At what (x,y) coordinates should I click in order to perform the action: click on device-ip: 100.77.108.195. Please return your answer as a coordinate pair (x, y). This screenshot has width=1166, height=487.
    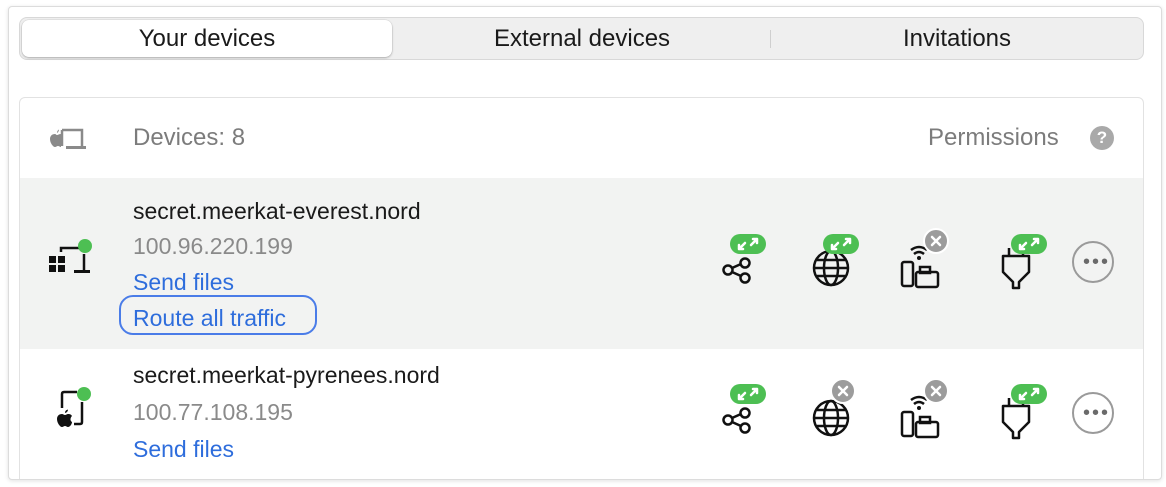
    Looking at the image, I should click on (213, 412).